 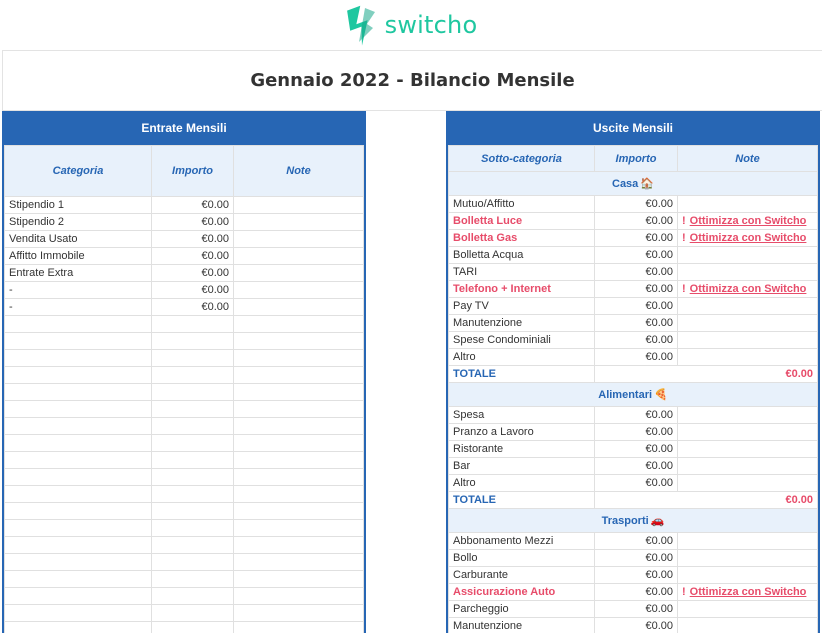 What do you see at coordinates (521, 449) in the screenshot?
I see `expense-subcategory: Ristorante` at bounding box center [521, 449].